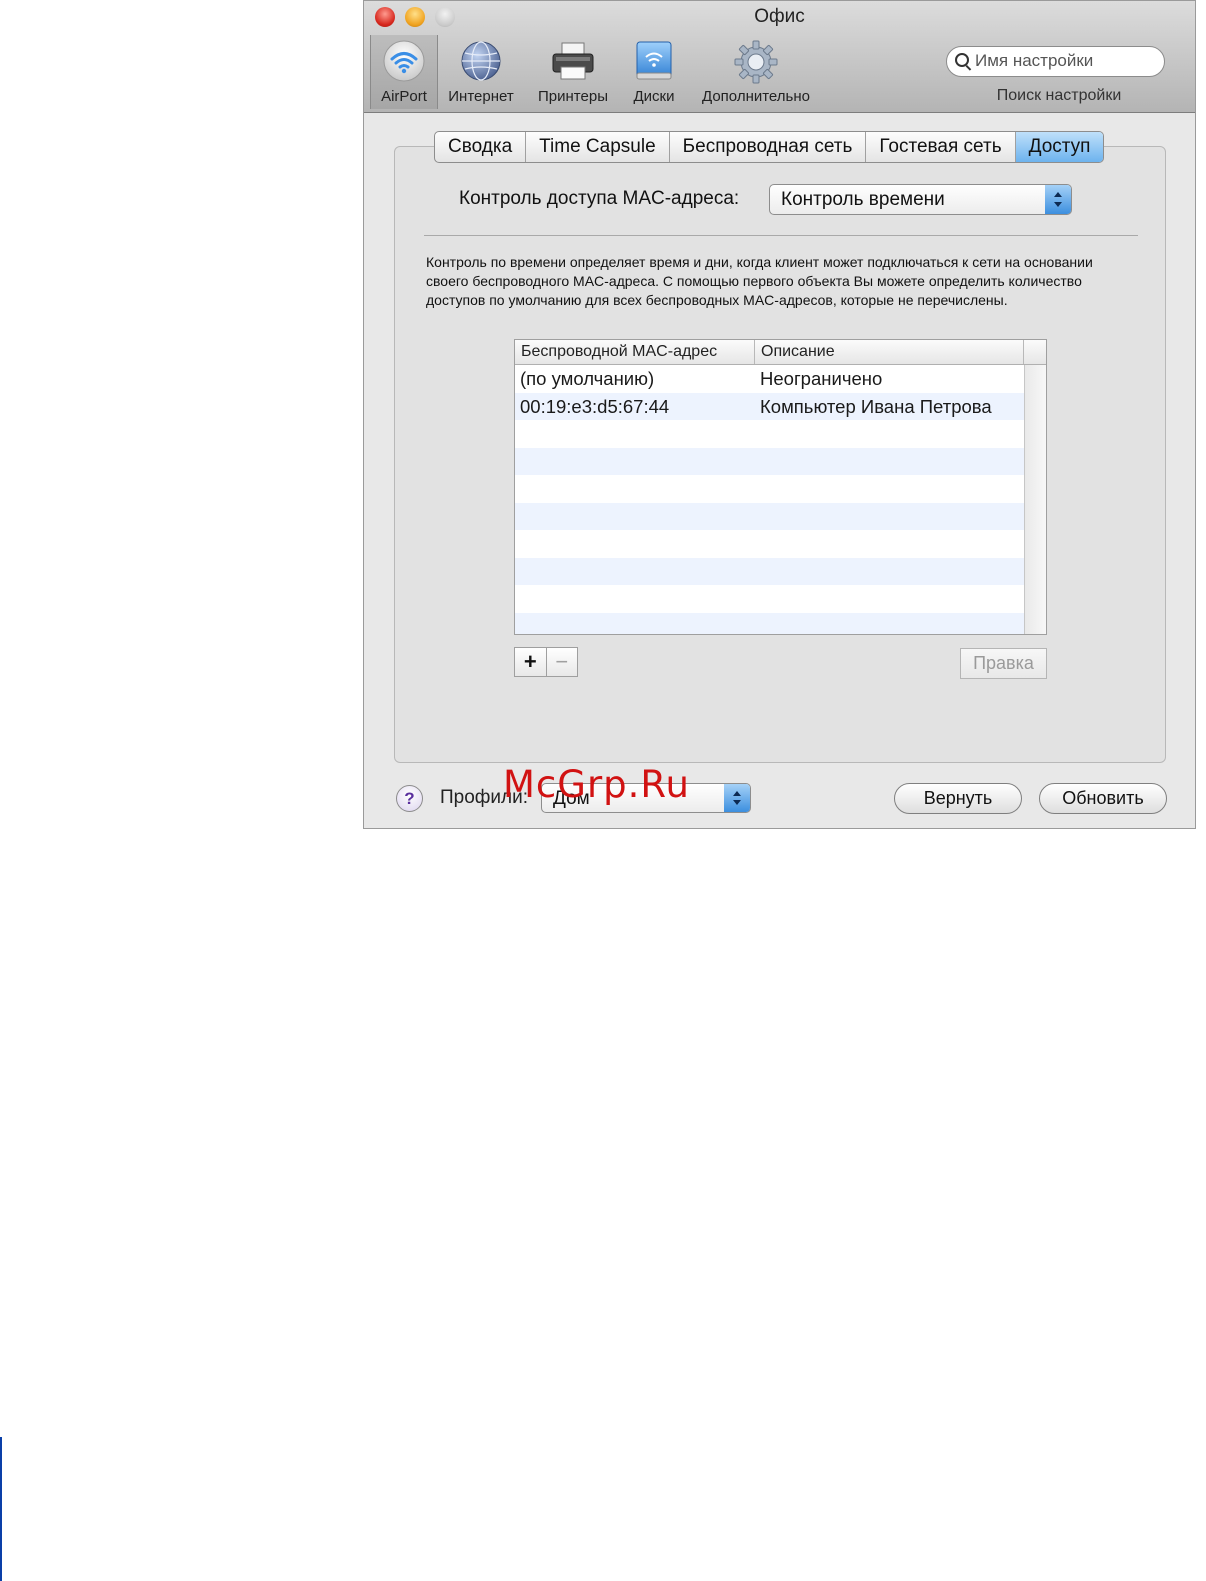 Image resolution: width=1206 pixels, height=1581 pixels. What do you see at coordinates (531, 662) in the screenshot?
I see `add-entry-button: +` at bounding box center [531, 662].